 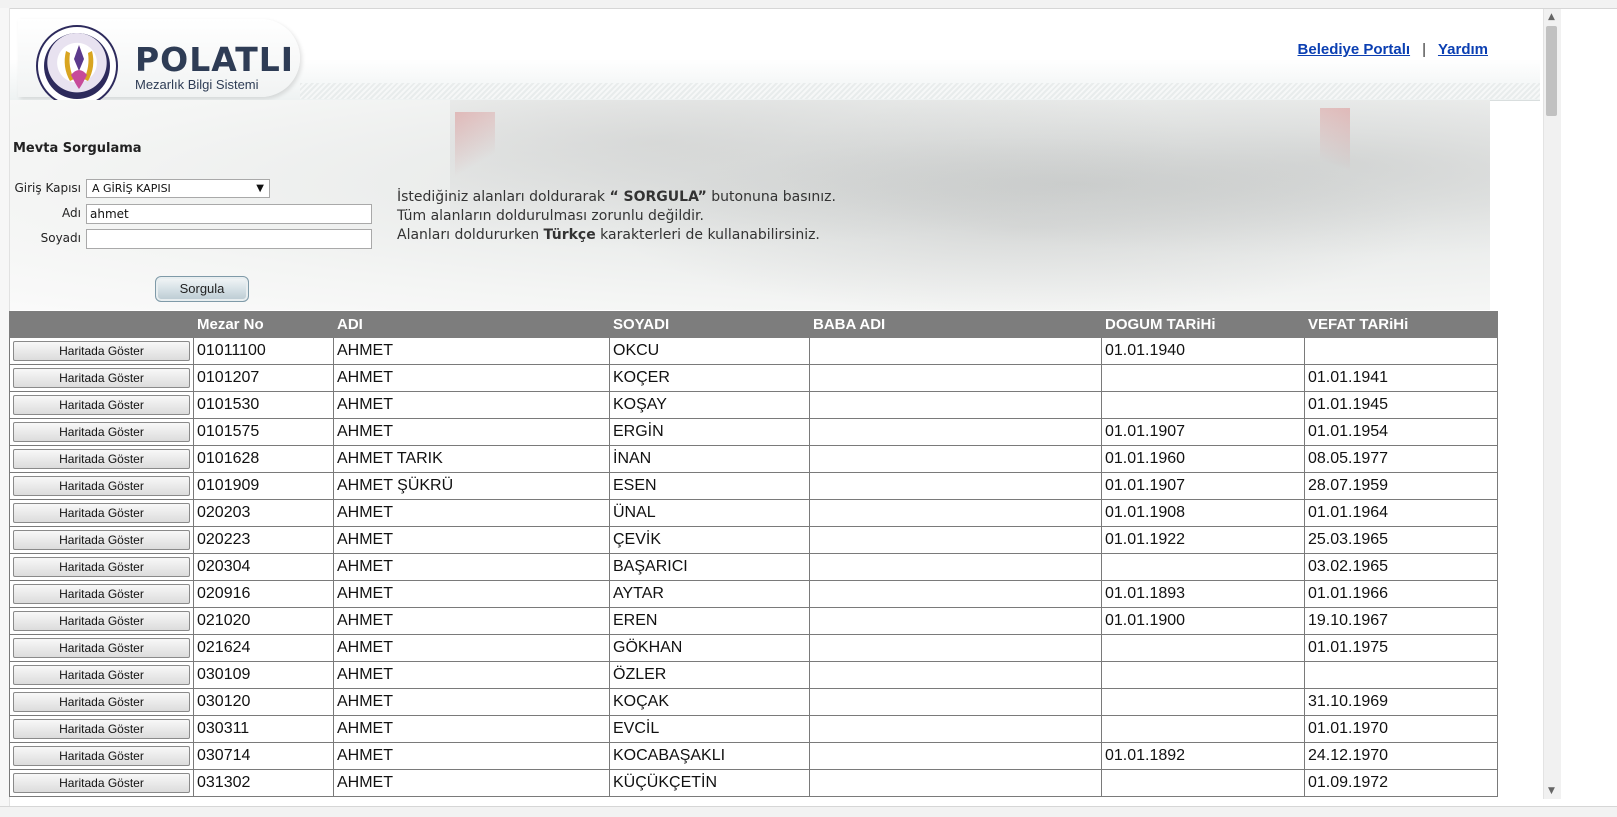 I want to click on grave-no-cell: 020916, so click(x=263, y=594).